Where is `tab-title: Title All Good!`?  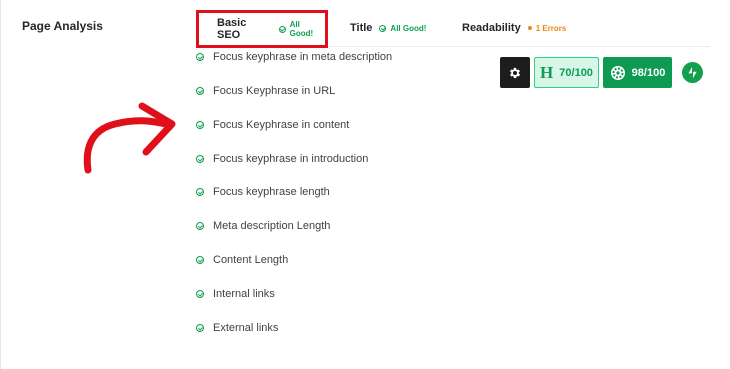
tab-title: Title All Good! is located at coordinates (388, 28).